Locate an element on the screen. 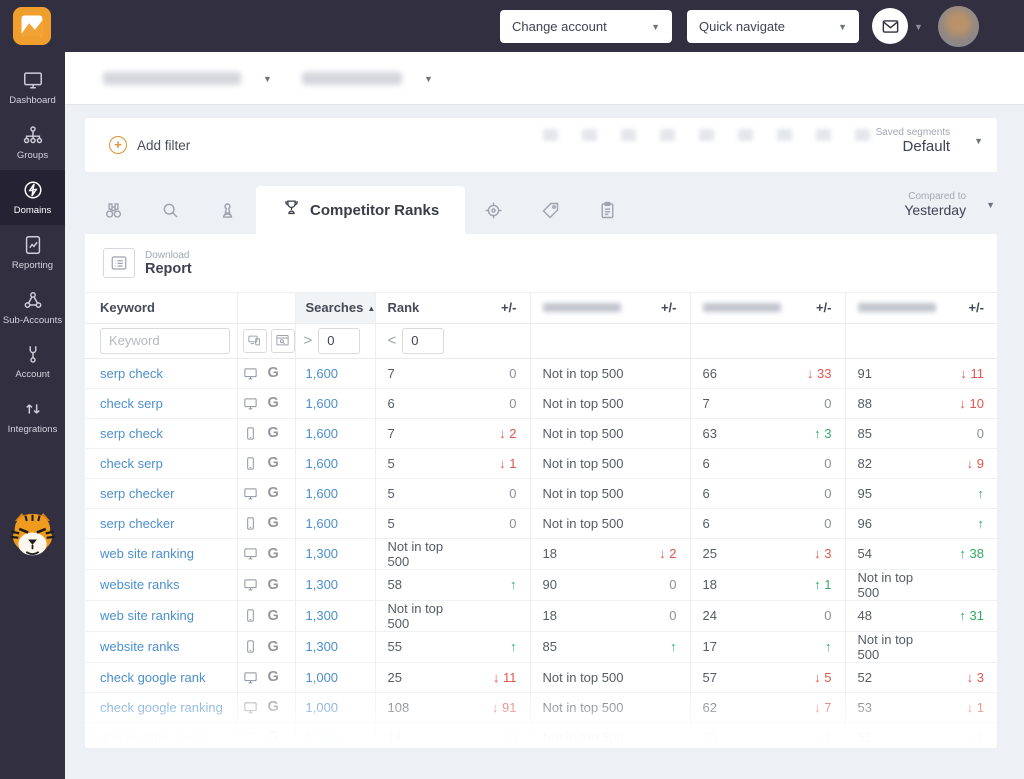 The height and width of the screenshot is (779, 1024). keyword-cell: check google ranking is located at coordinates (161, 707).